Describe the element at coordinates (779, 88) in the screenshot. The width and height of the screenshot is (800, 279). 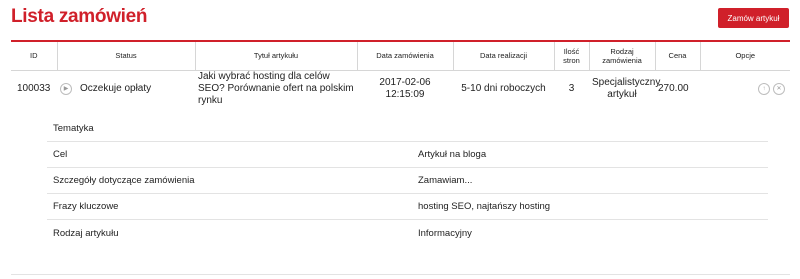
I see `close-icon: ✕` at that location.